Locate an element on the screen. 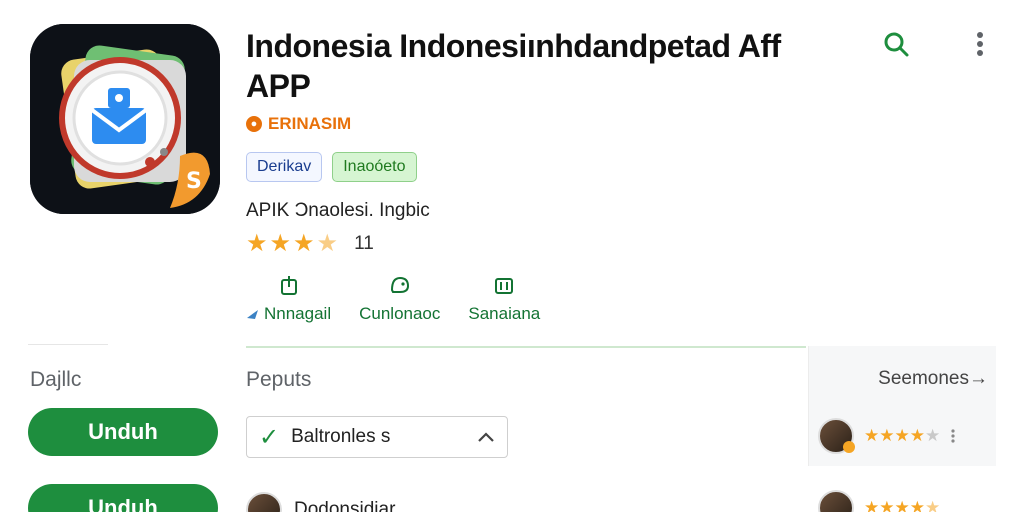 The image size is (1024, 512). review-row: Dodonsidiar is located at coordinates (320, 502).